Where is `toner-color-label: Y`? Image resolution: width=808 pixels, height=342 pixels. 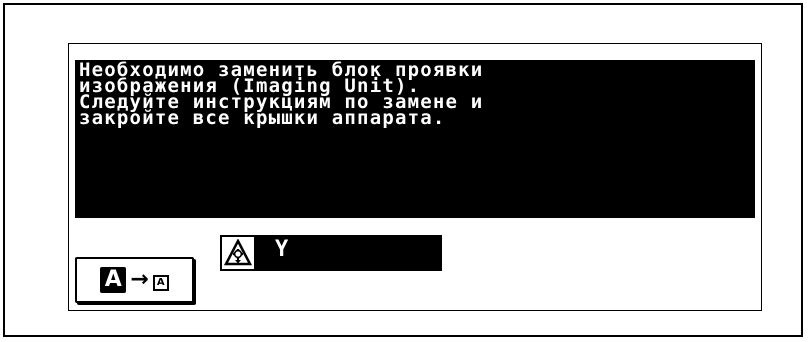
toner-color-label: Y is located at coordinates (282, 249).